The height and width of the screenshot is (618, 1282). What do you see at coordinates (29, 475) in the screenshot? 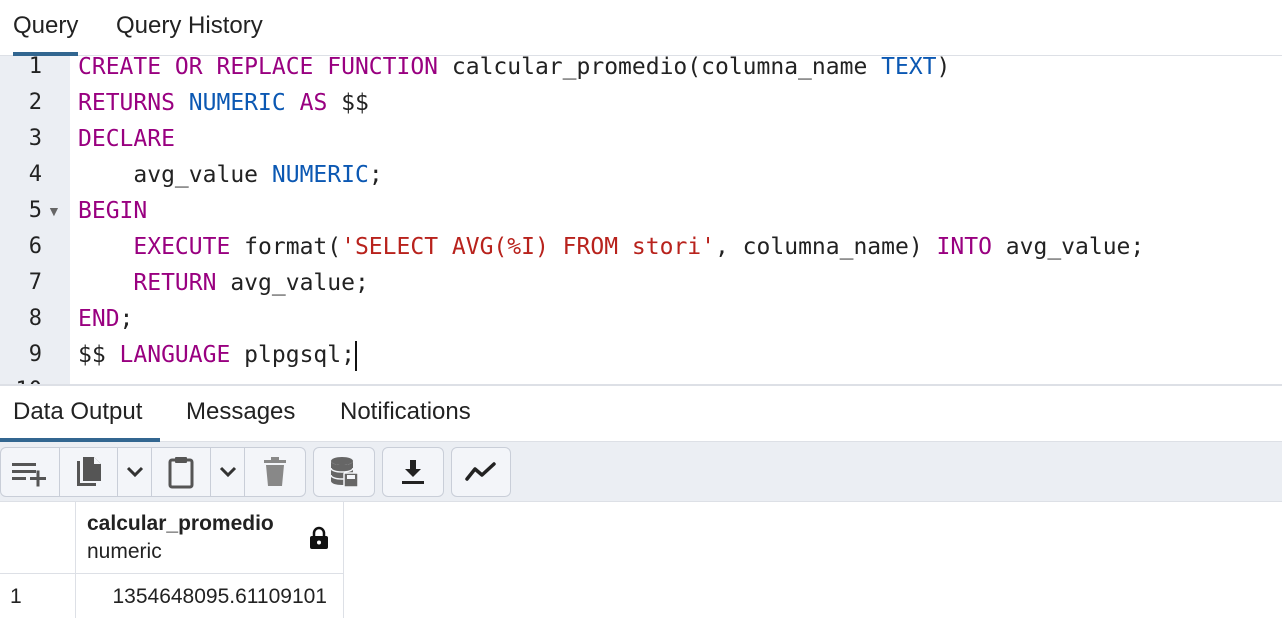
I see `add-row-icon` at bounding box center [29, 475].